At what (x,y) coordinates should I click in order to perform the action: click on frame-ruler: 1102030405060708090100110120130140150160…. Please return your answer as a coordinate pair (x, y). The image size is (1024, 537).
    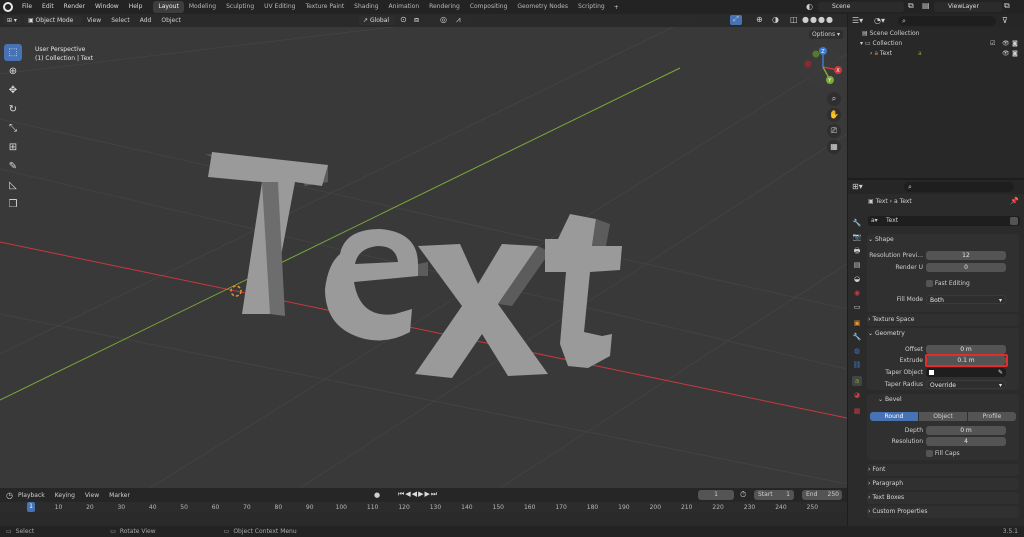
    Looking at the image, I should click on (423, 507).